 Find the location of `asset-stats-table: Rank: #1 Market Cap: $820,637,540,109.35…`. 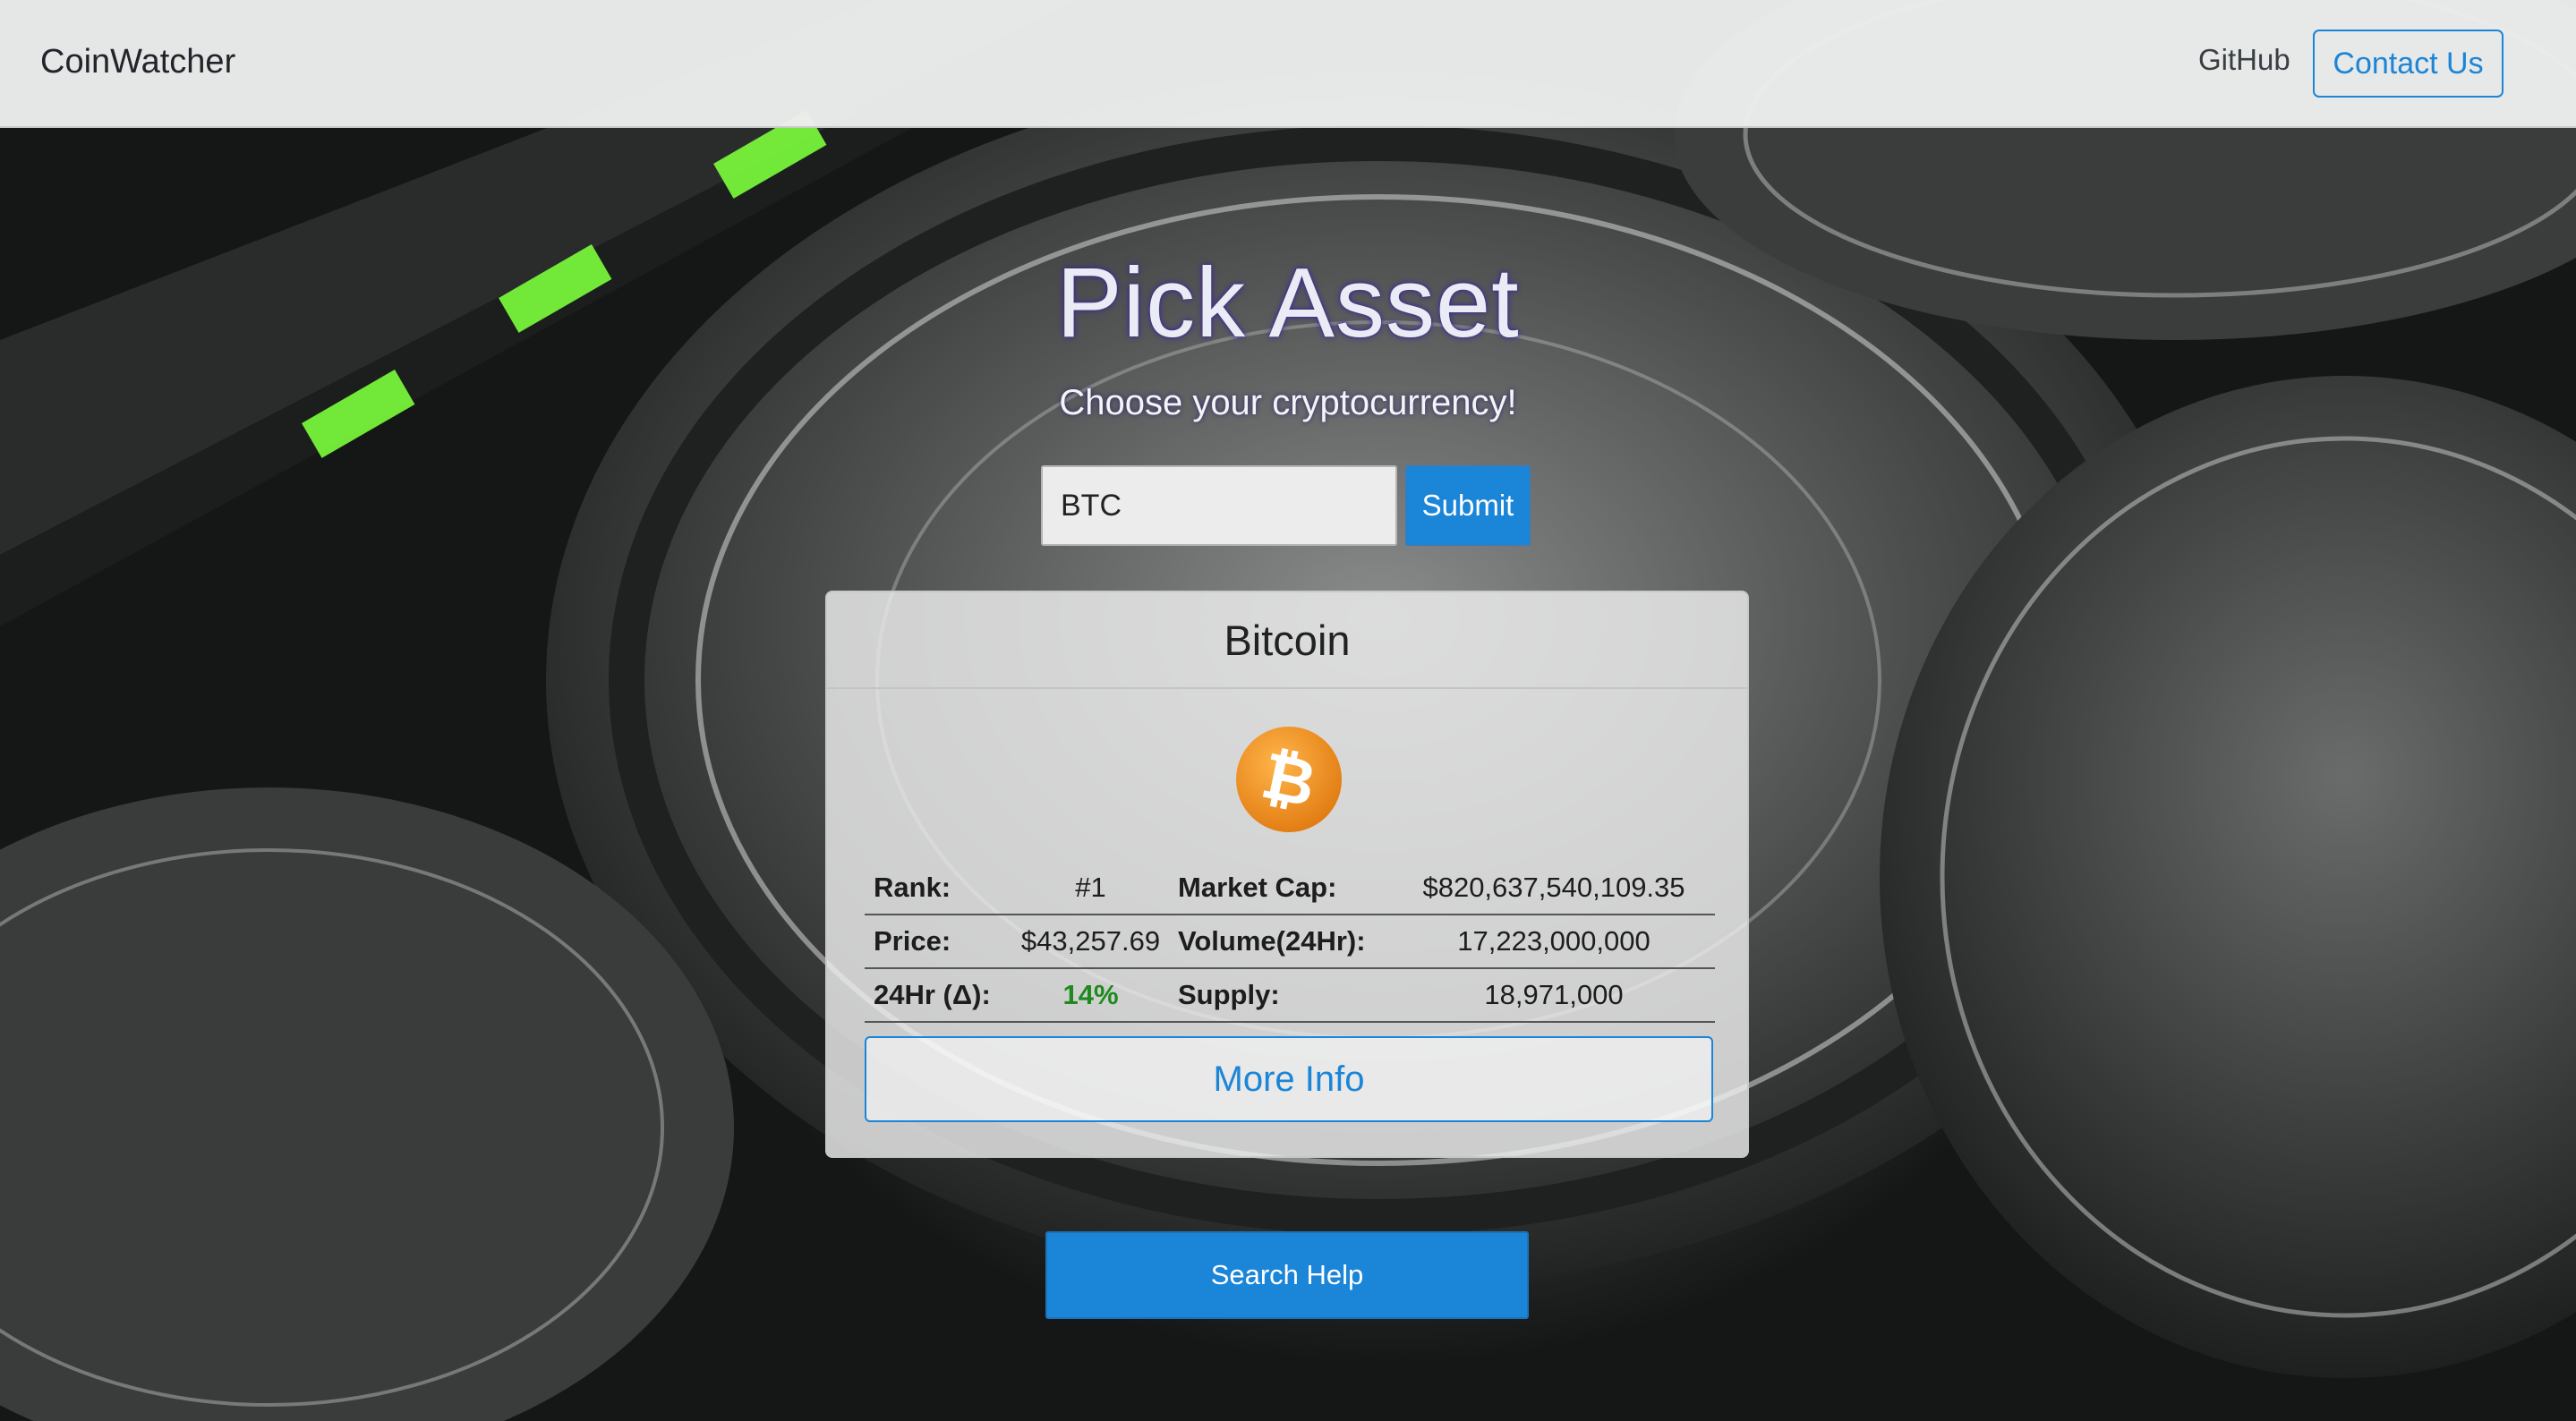

asset-stats-table: Rank: #1 Market Cap: $820,637,540,109.35… is located at coordinates (1290, 942).